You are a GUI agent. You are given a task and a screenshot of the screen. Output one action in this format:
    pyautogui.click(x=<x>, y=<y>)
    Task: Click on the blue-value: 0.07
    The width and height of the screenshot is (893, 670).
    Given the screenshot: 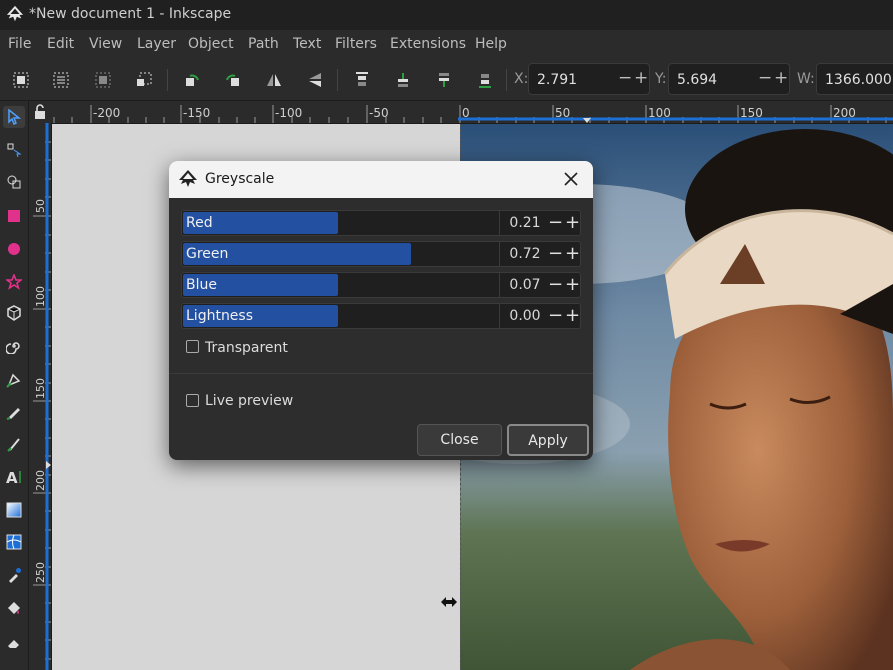 What is the action you would take?
    pyautogui.click(x=524, y=285)
    